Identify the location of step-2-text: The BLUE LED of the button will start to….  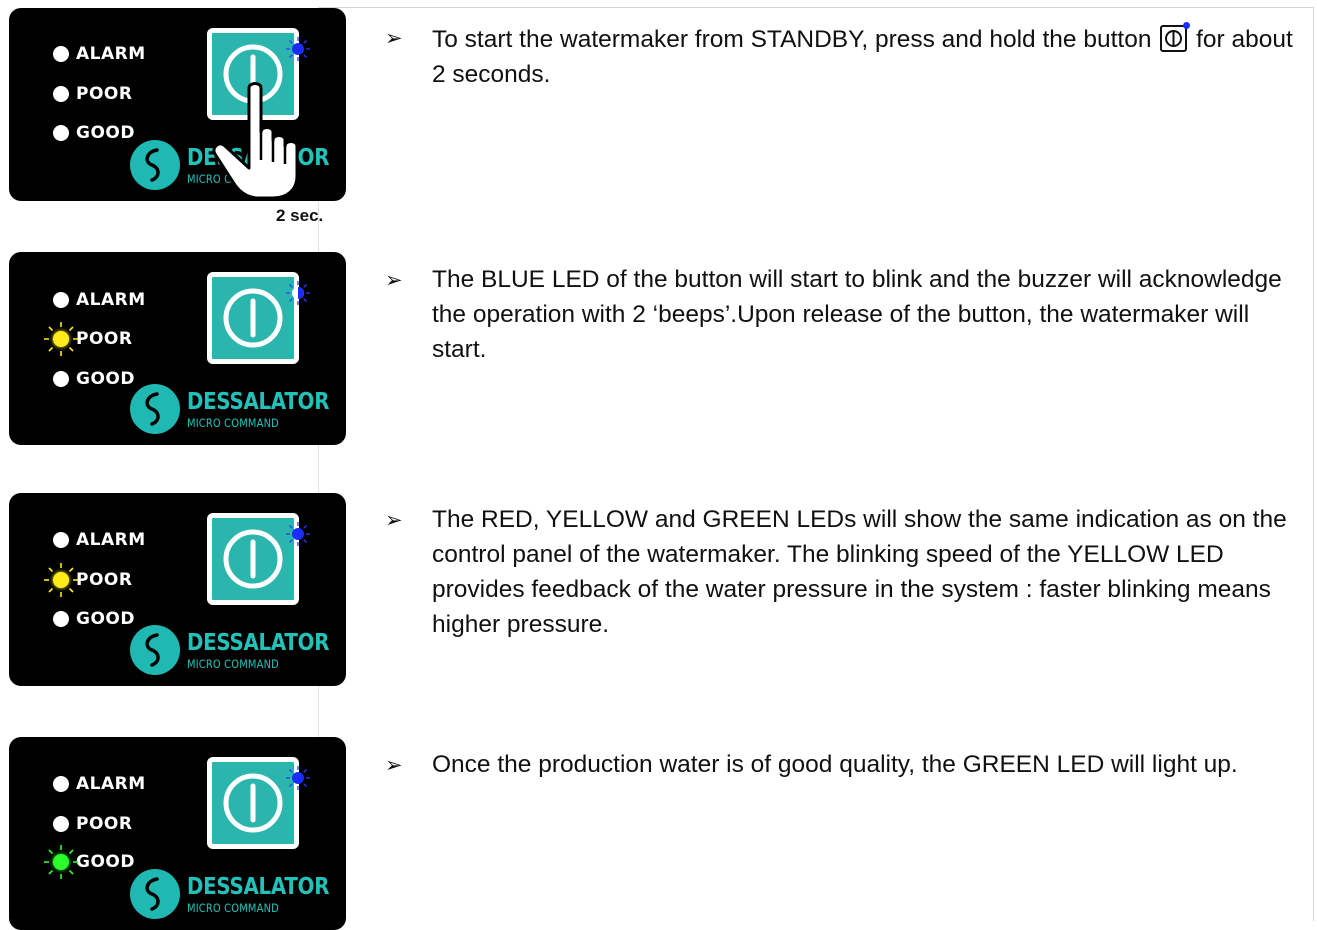
(857, 314).